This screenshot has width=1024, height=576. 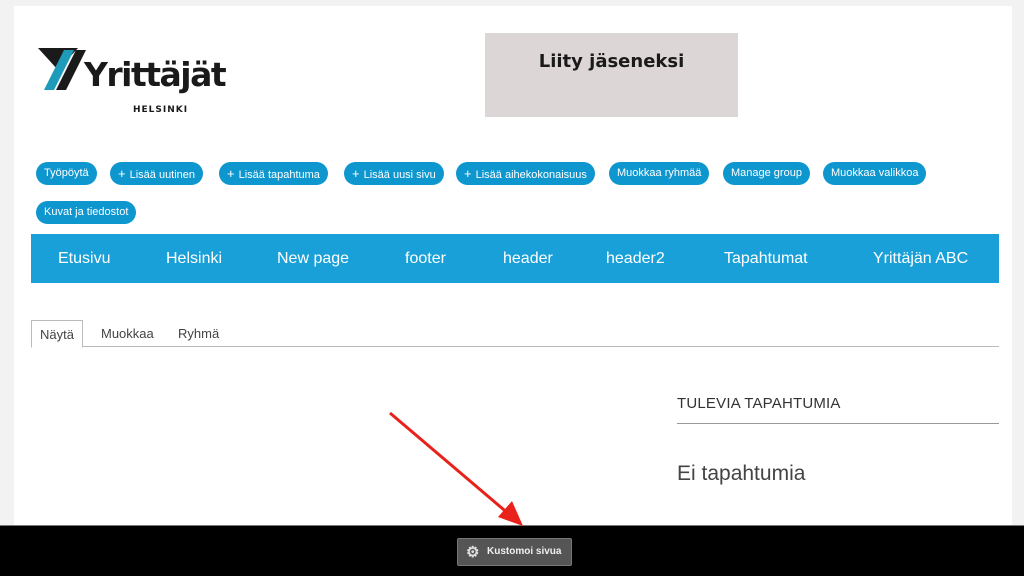 I want to click on edit-group-button: Muokkaa ryhmää, so click(x=659, y=173).